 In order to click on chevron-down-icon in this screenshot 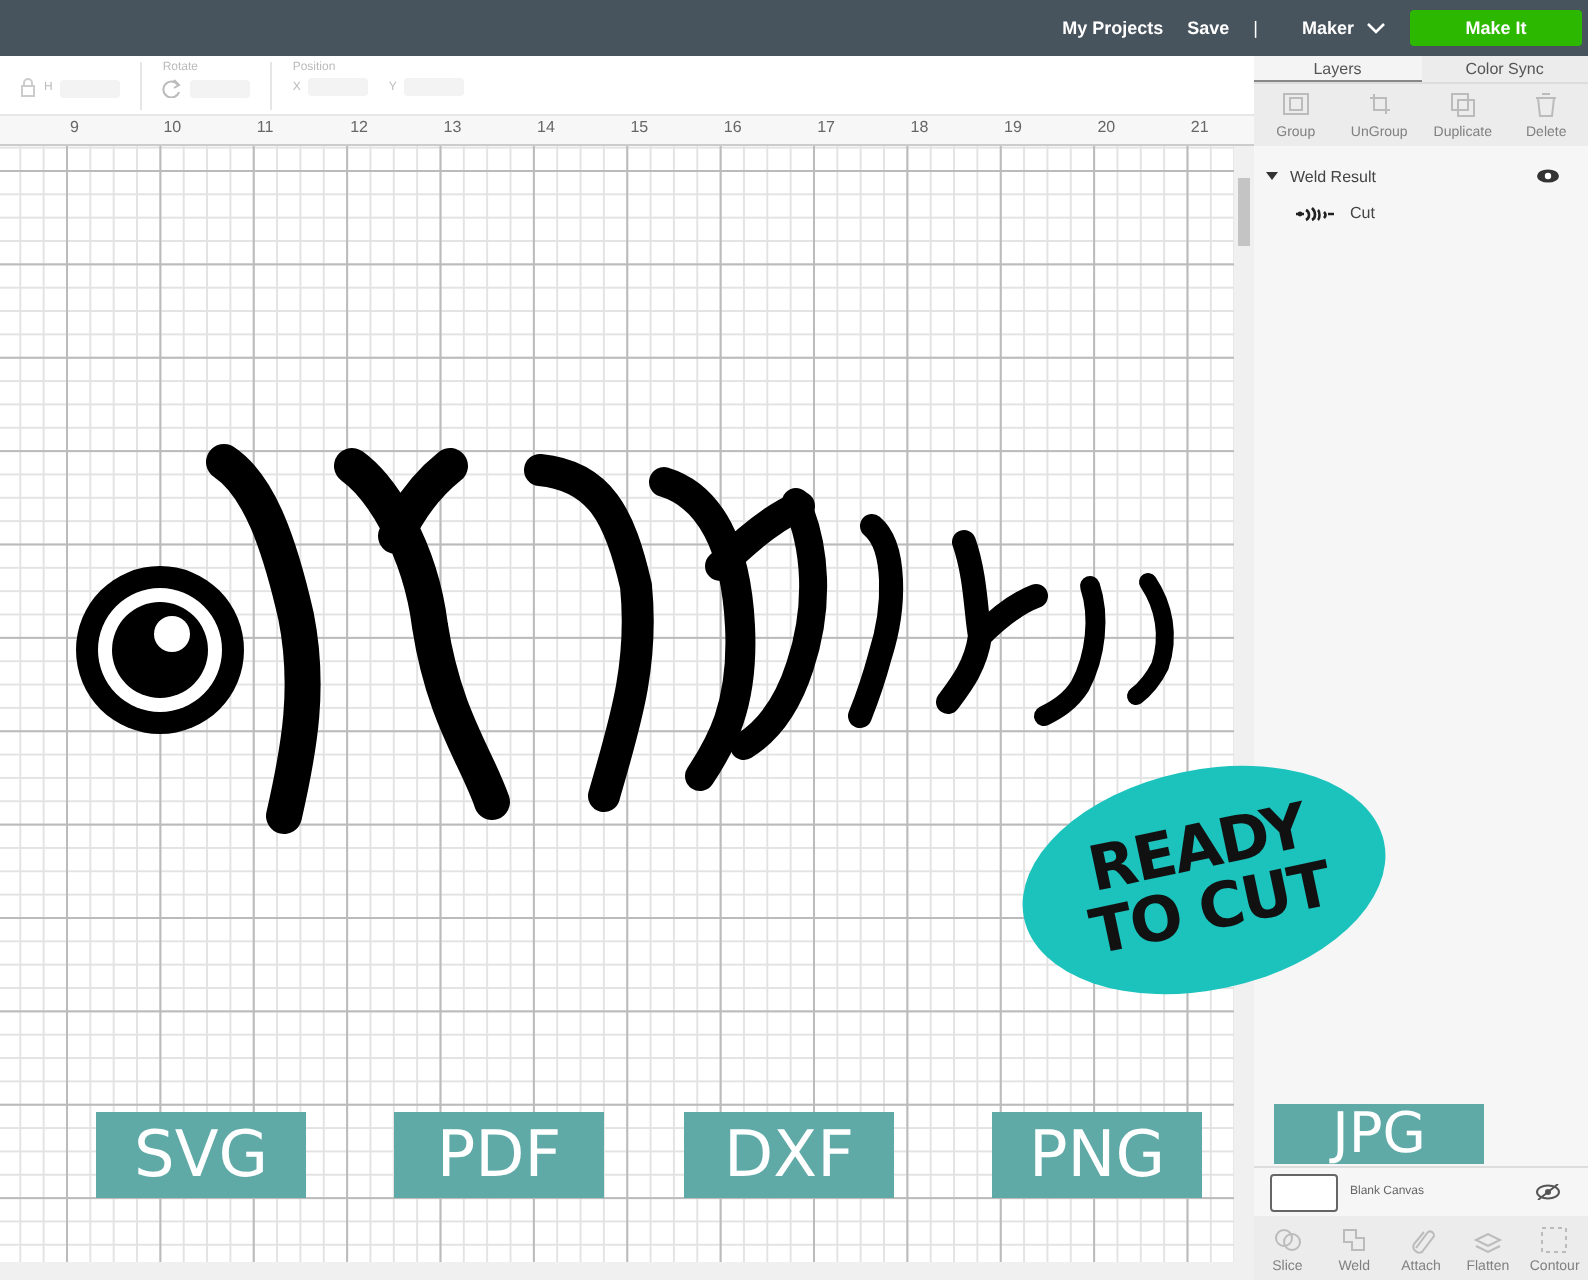, I will do `click(1376, 28)`.